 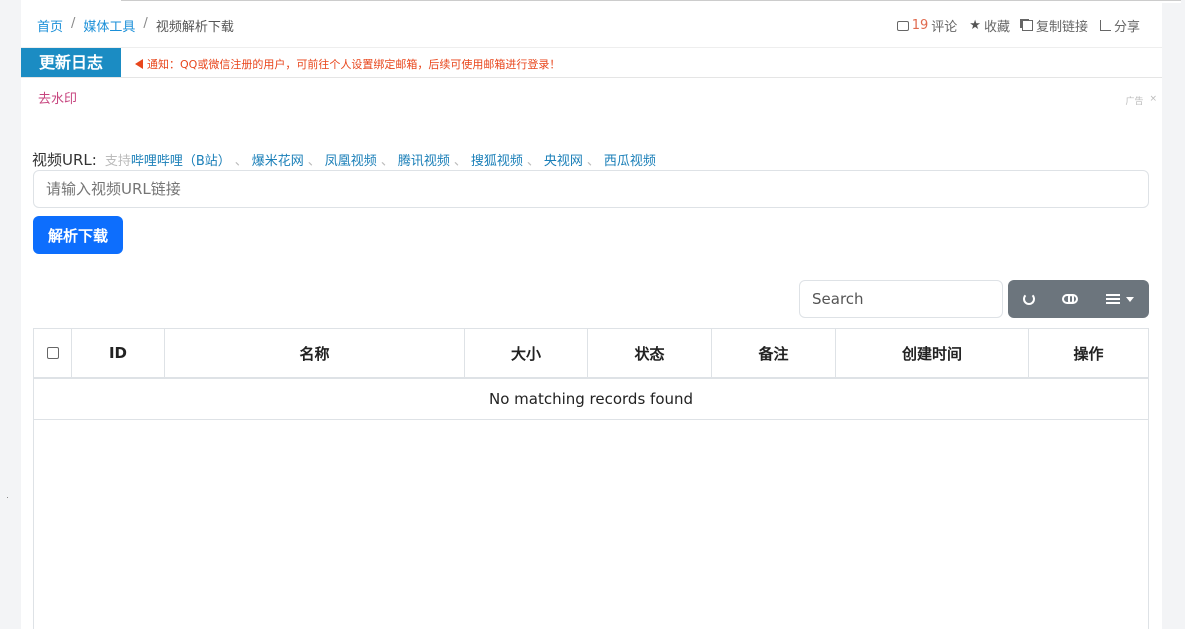 I want to click on select-all-cell, so click(x=53, y=353).